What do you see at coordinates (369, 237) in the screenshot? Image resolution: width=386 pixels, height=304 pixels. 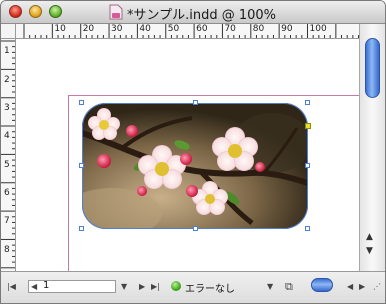 I see `scroll-up-arrow-icon: ▲` at bounding box center [369, 237].